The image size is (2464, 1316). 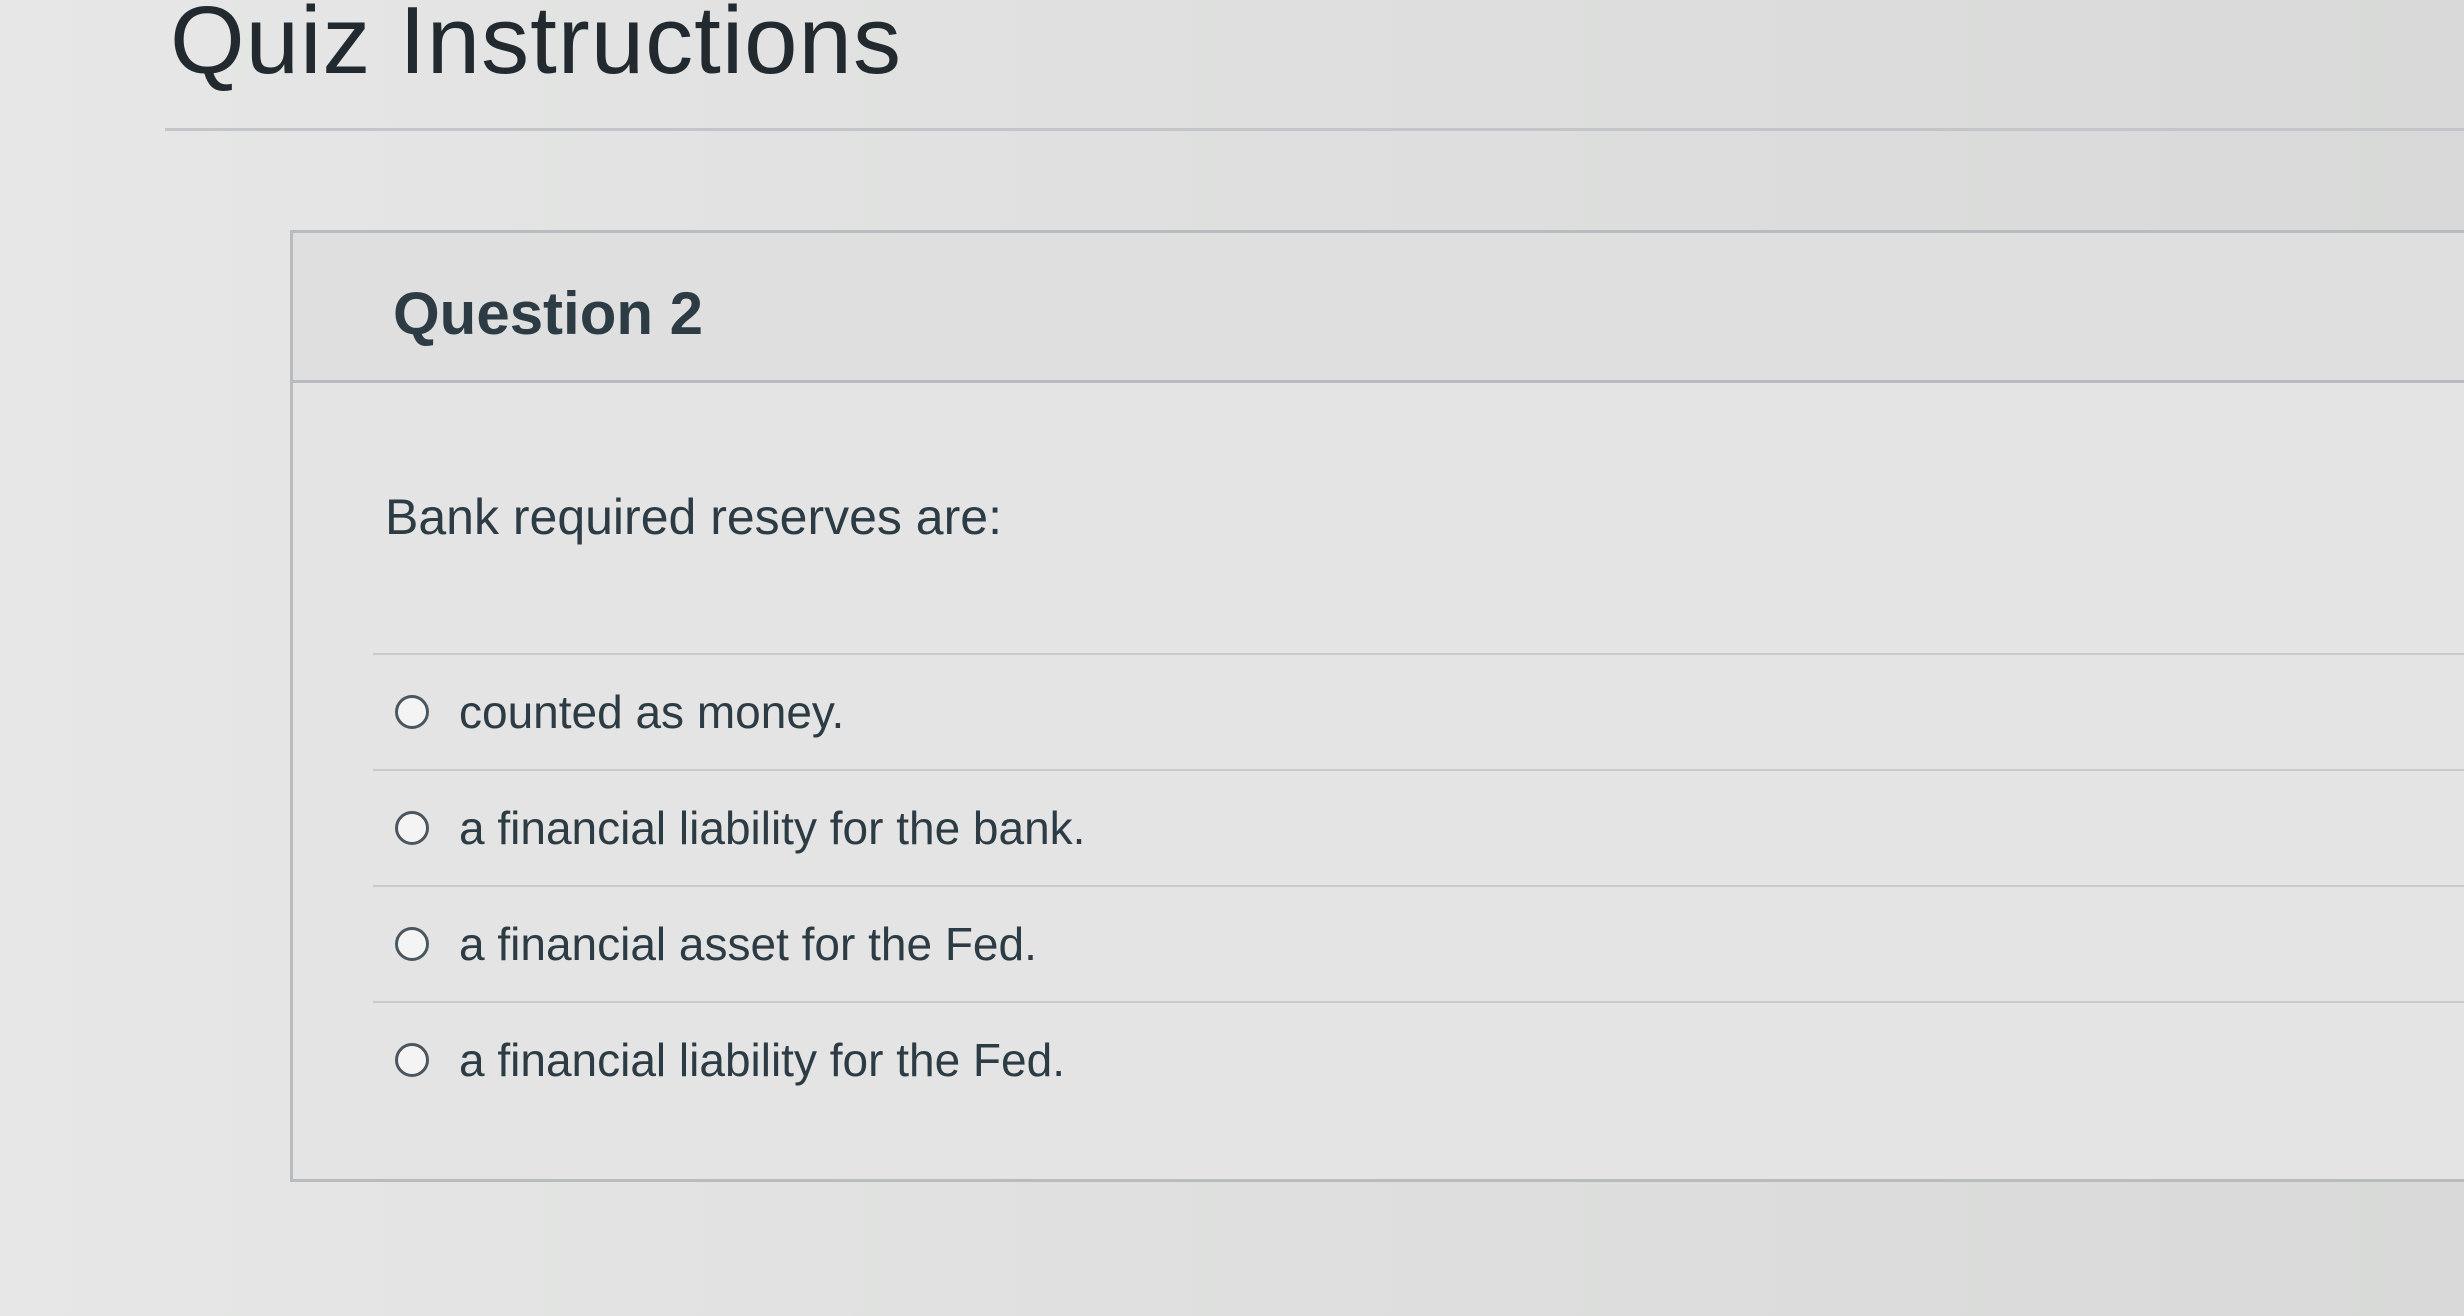 What do you see at coordinates (693, 517) in the screenshot?
I see `question-prompt: Bank required reserves are:` at bounding box center [693, 517].